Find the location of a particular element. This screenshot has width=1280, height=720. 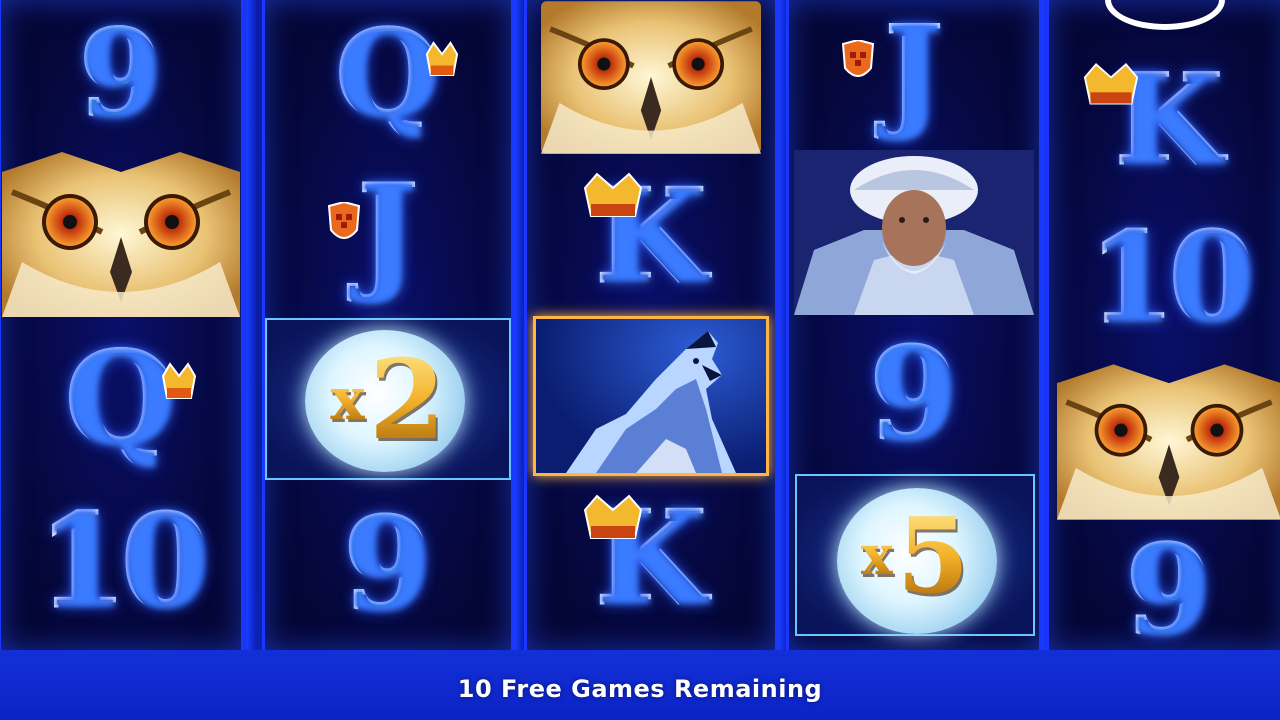

symbol-multiplier-x2: x 2 is located at coordinates (388, 399).